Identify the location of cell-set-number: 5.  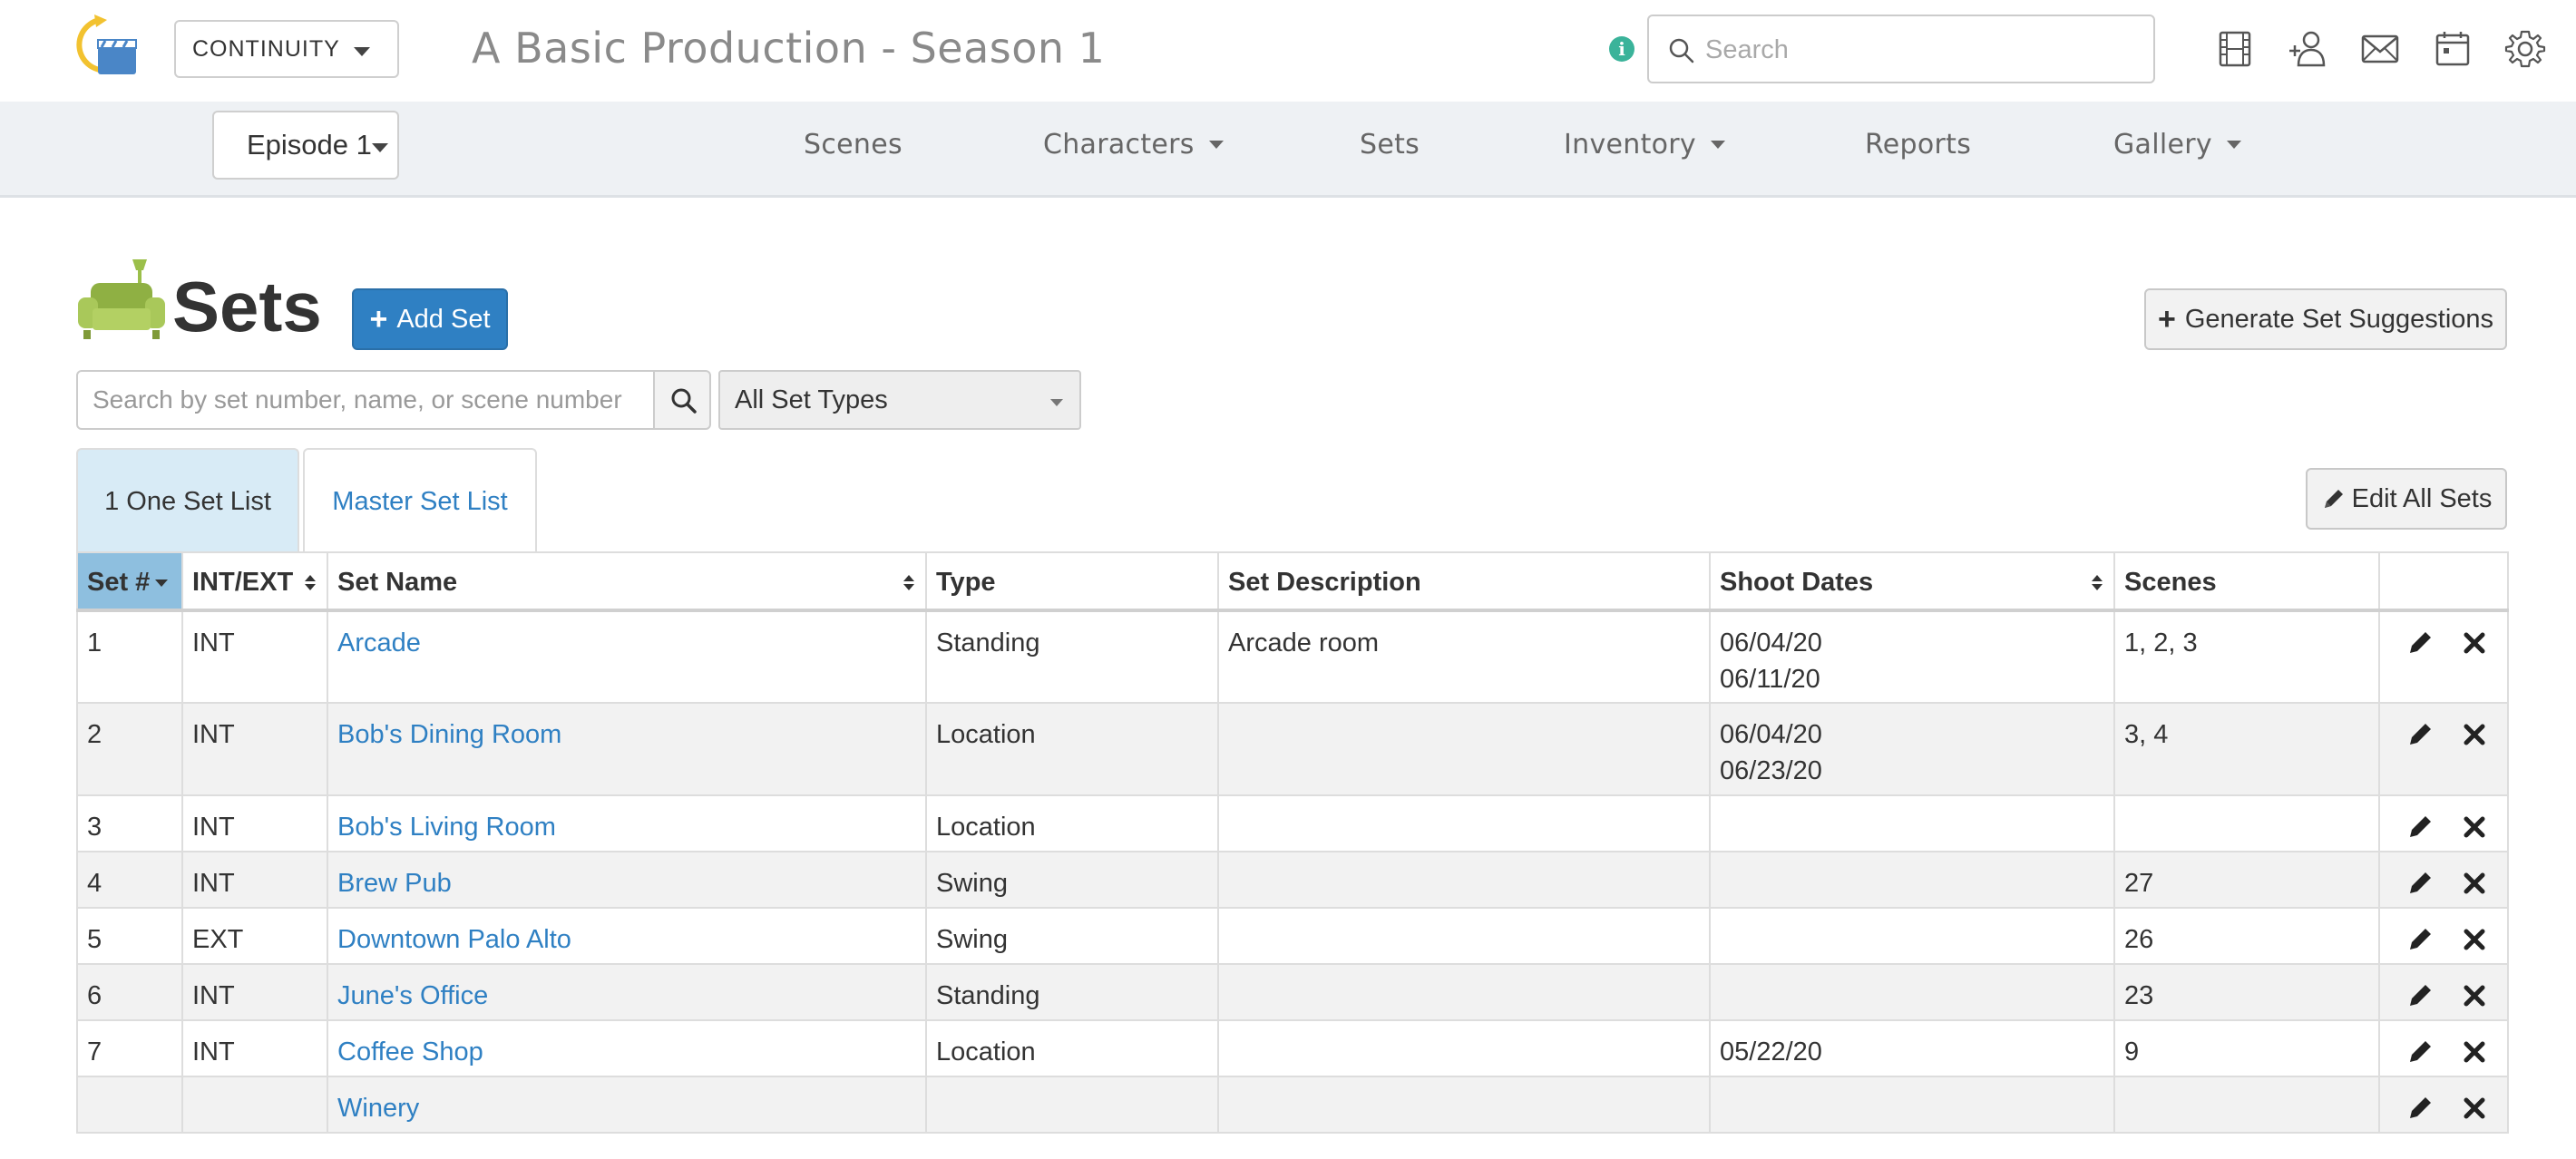
(129, 936).